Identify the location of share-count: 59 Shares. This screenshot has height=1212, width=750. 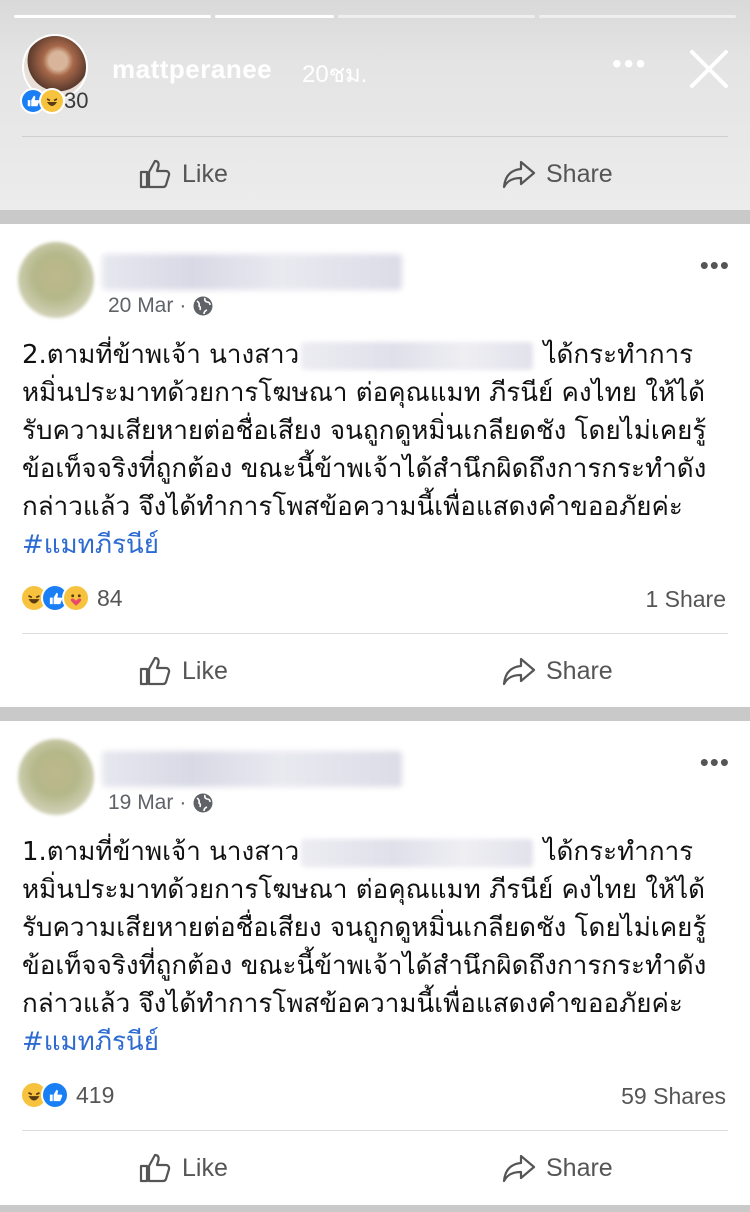
(673, 1096).